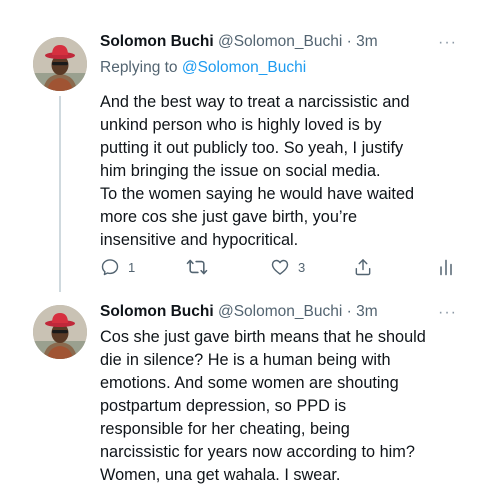  Describe the element at coordinates (139, 67) in the screenshot. I see `replying-prefix: Replying to` at that location.